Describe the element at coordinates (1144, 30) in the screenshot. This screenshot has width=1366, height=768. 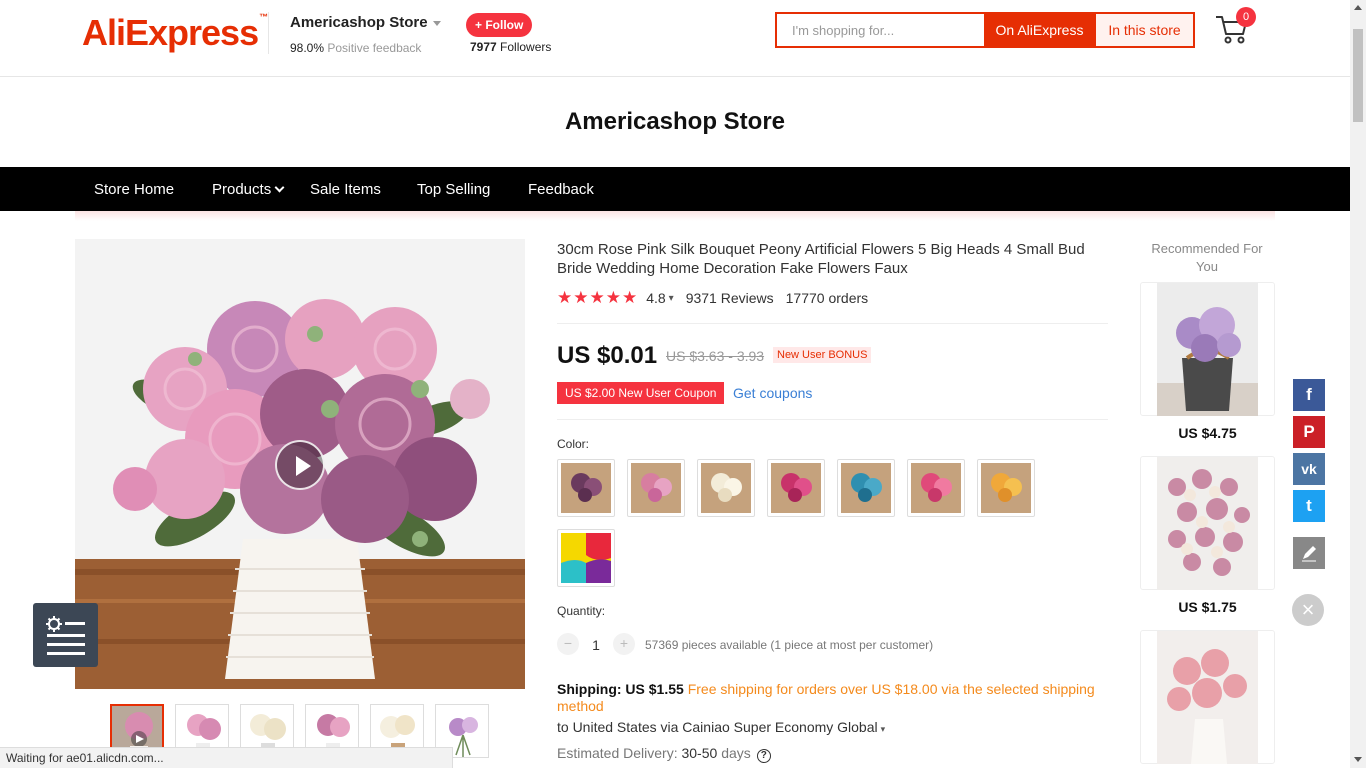
I see `search-store-button: In this store` at that location.